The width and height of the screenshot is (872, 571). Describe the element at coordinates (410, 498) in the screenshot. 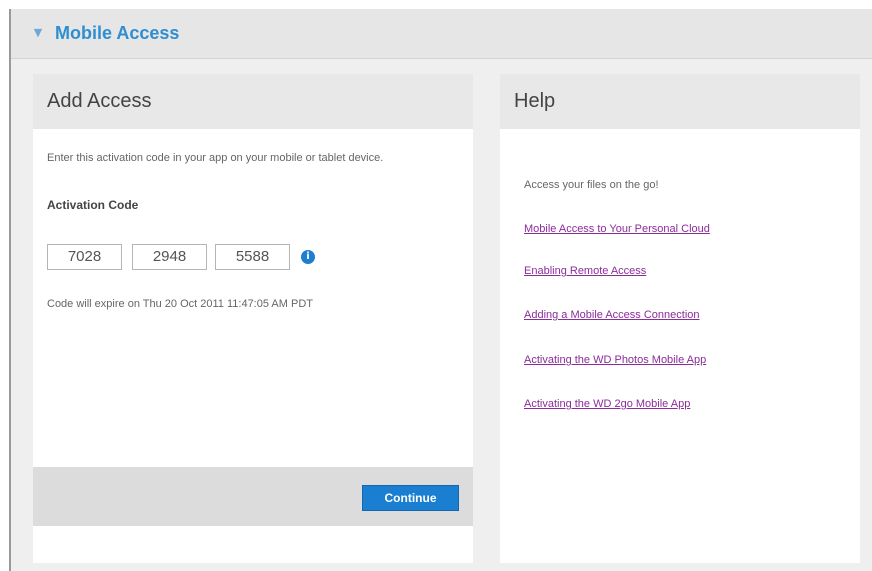

I see `continue-button: Continue` at that location.